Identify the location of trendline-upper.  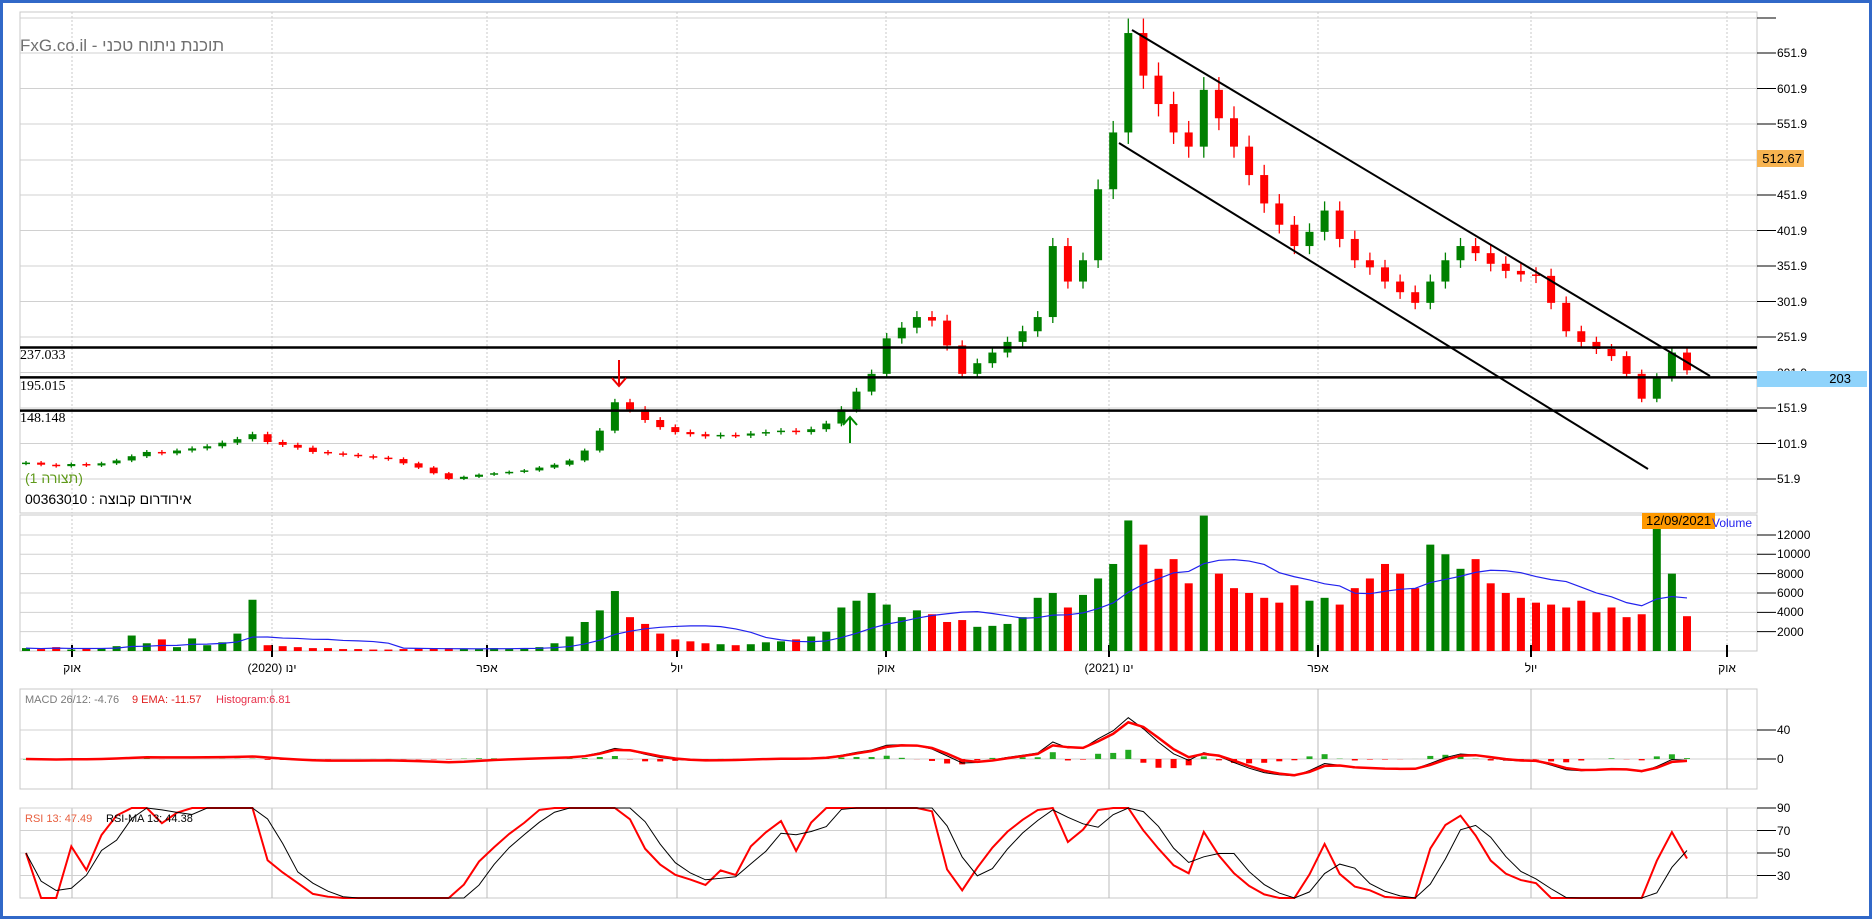
(1421, 203).